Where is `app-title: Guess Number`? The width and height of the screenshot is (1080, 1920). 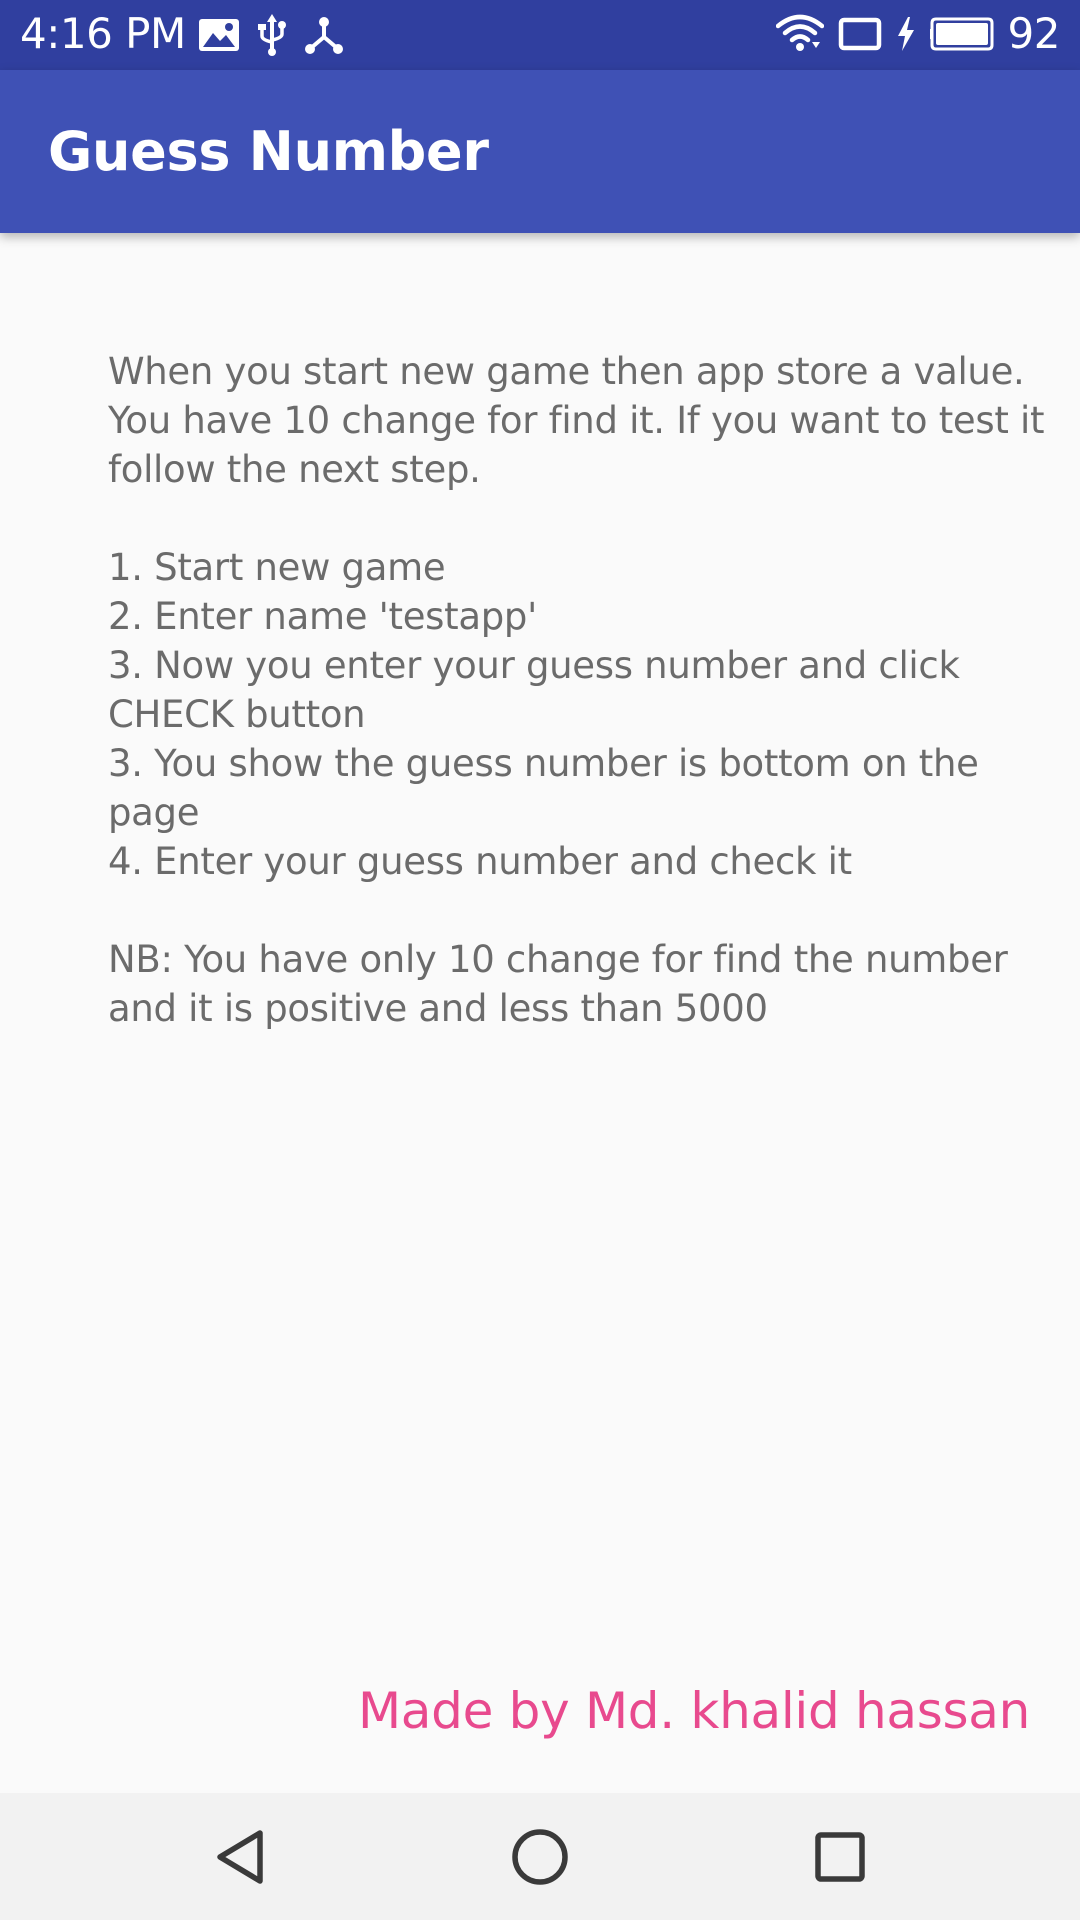
app-title: Guess Number is located at coordinates (268, 151).